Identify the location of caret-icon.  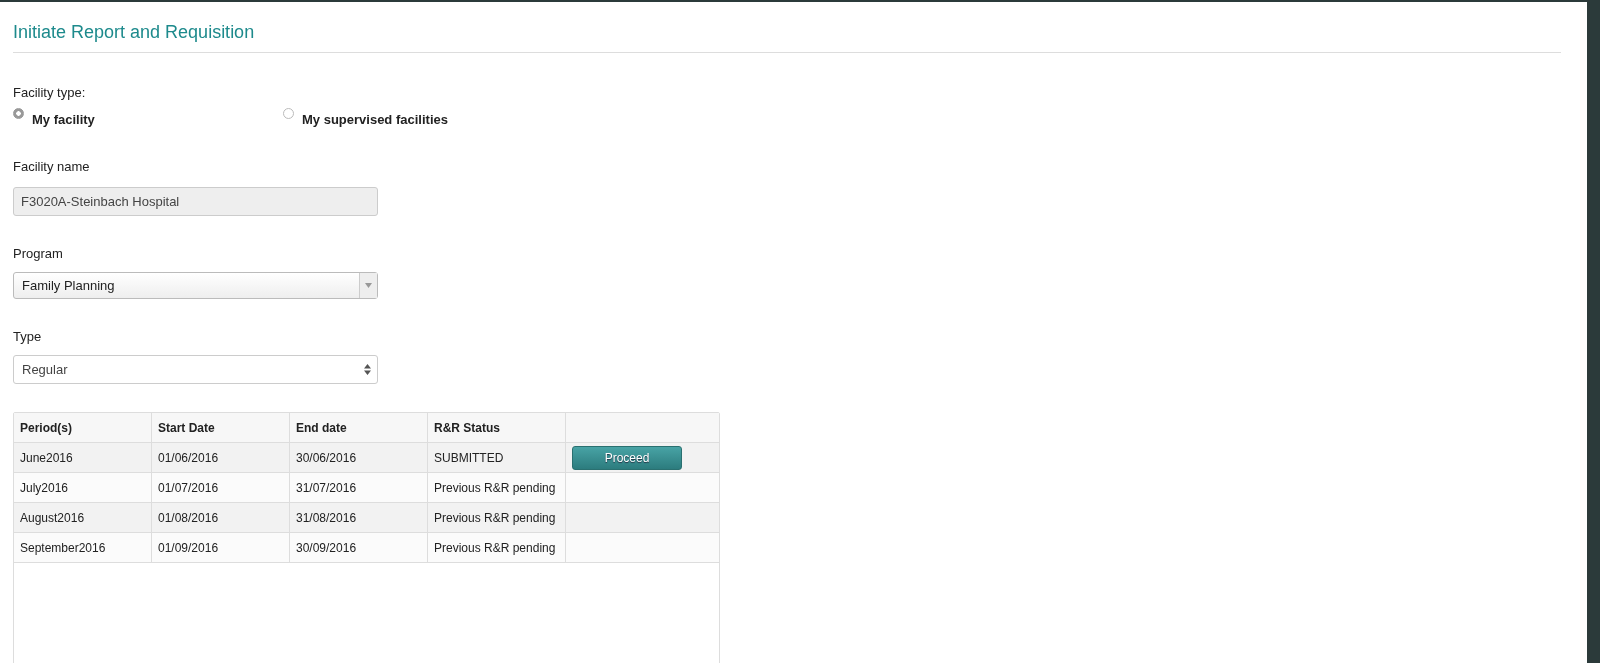
(368, 285).